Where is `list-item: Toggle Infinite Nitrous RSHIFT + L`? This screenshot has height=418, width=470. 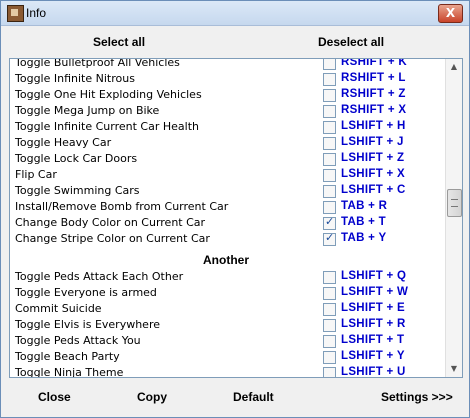
list-item: Toggle Infinite Nitrous RSHIFT + L is located at coordinates (226, 79).